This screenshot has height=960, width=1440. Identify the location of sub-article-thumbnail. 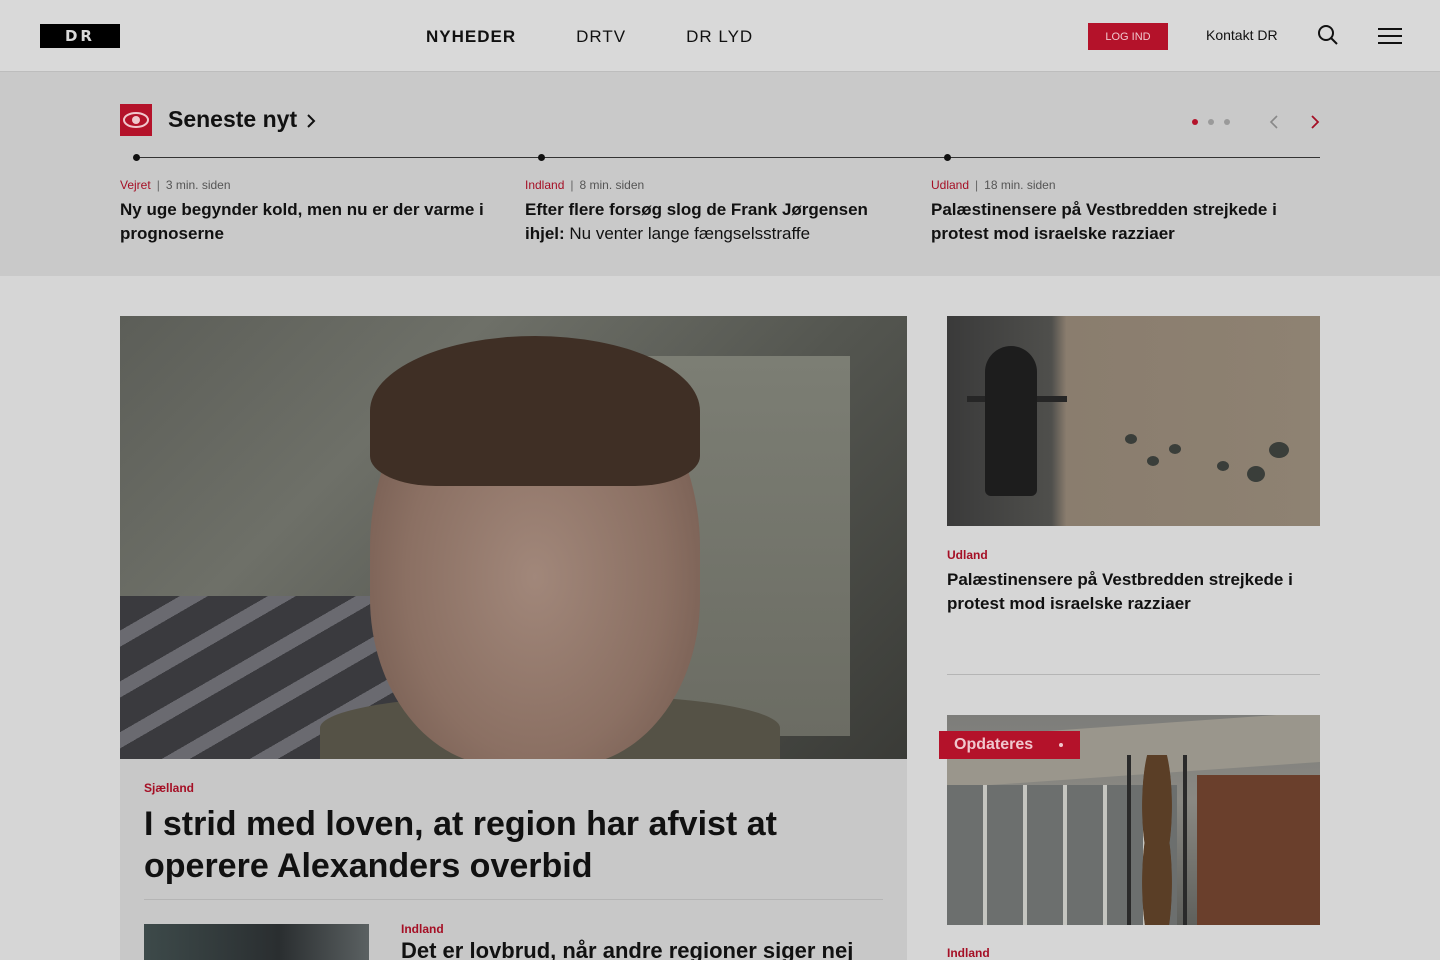
(256, 942).